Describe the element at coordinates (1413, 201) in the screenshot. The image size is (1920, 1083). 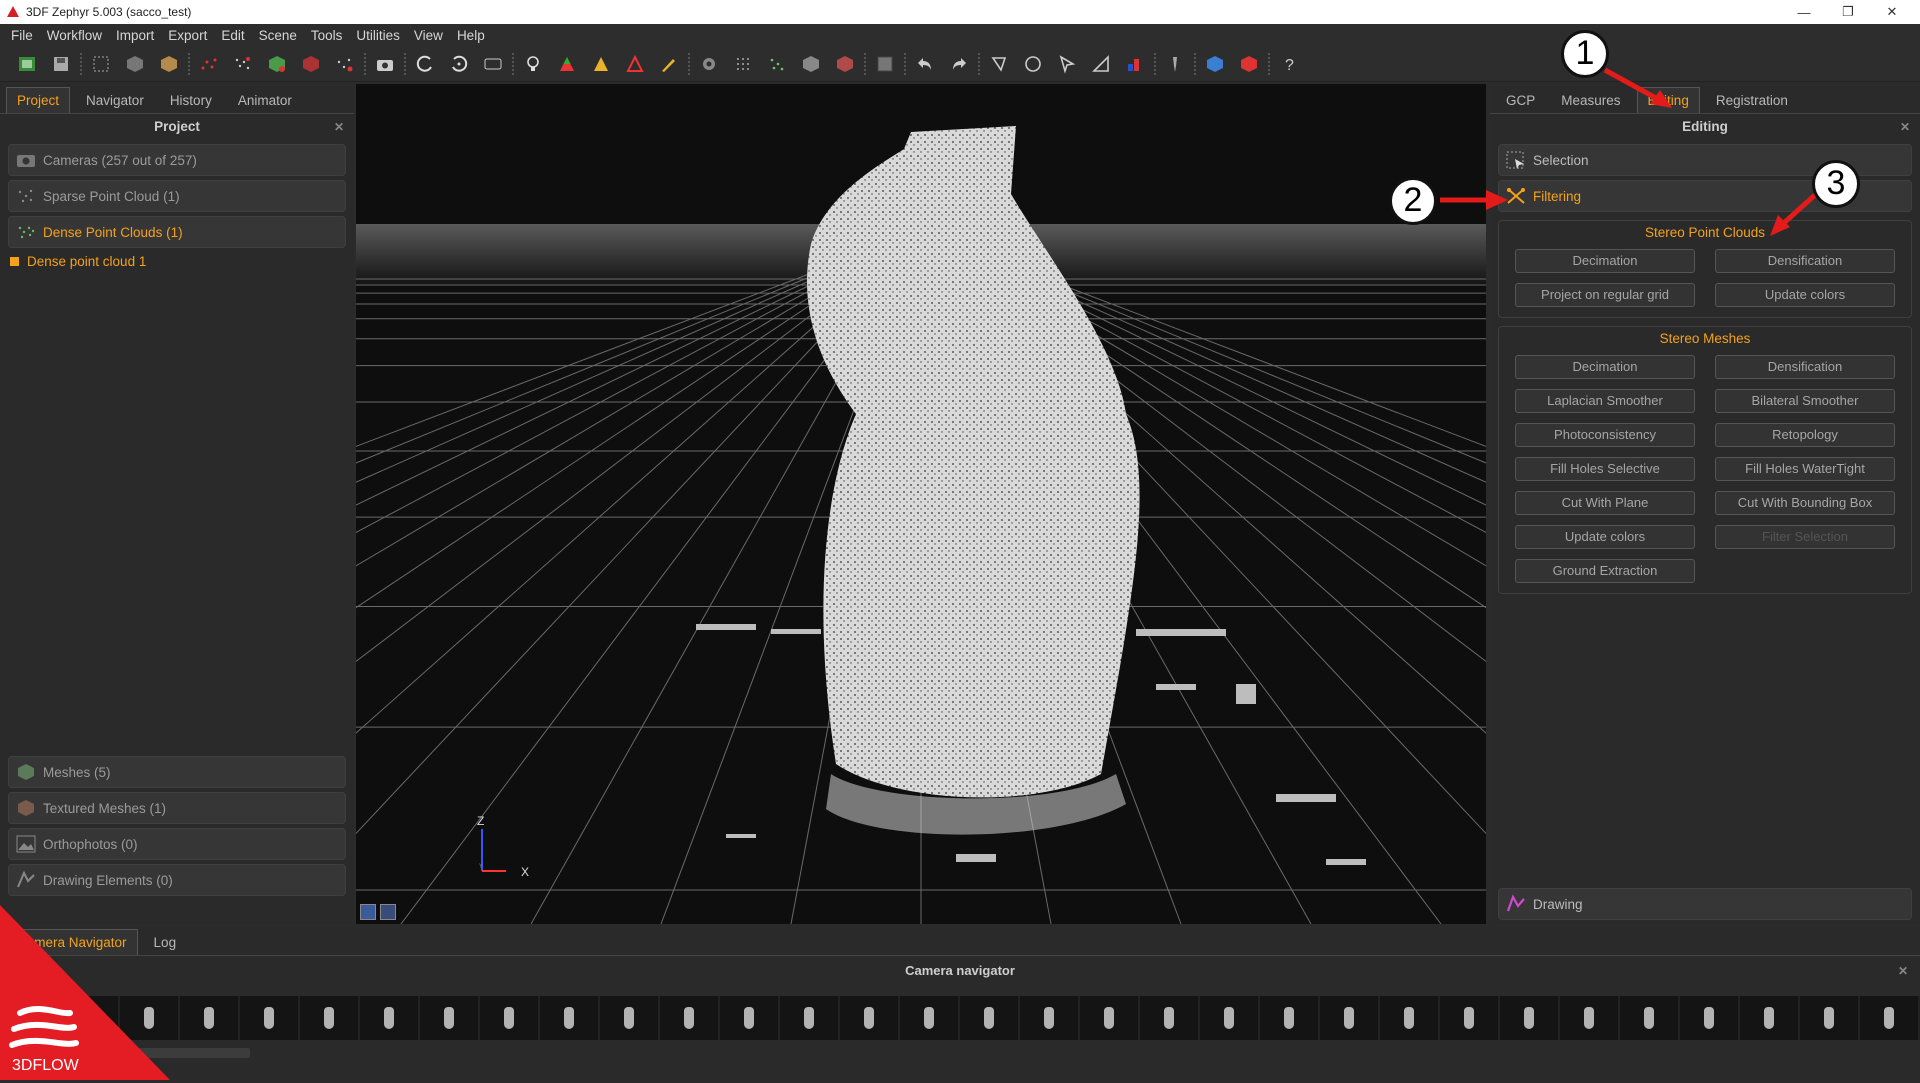
I see `callout-marker-2: 2` at that location.